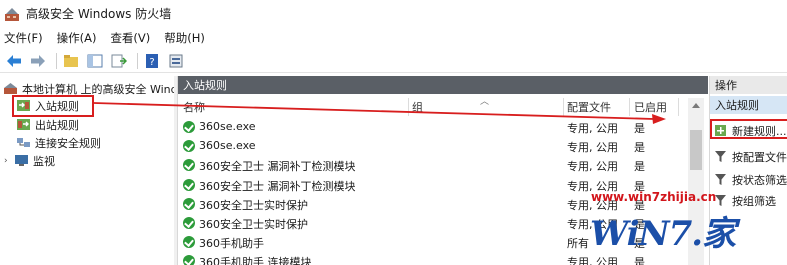 The image size is (787, 265). I want to click on scroll-up-icon, so click(696, 105).